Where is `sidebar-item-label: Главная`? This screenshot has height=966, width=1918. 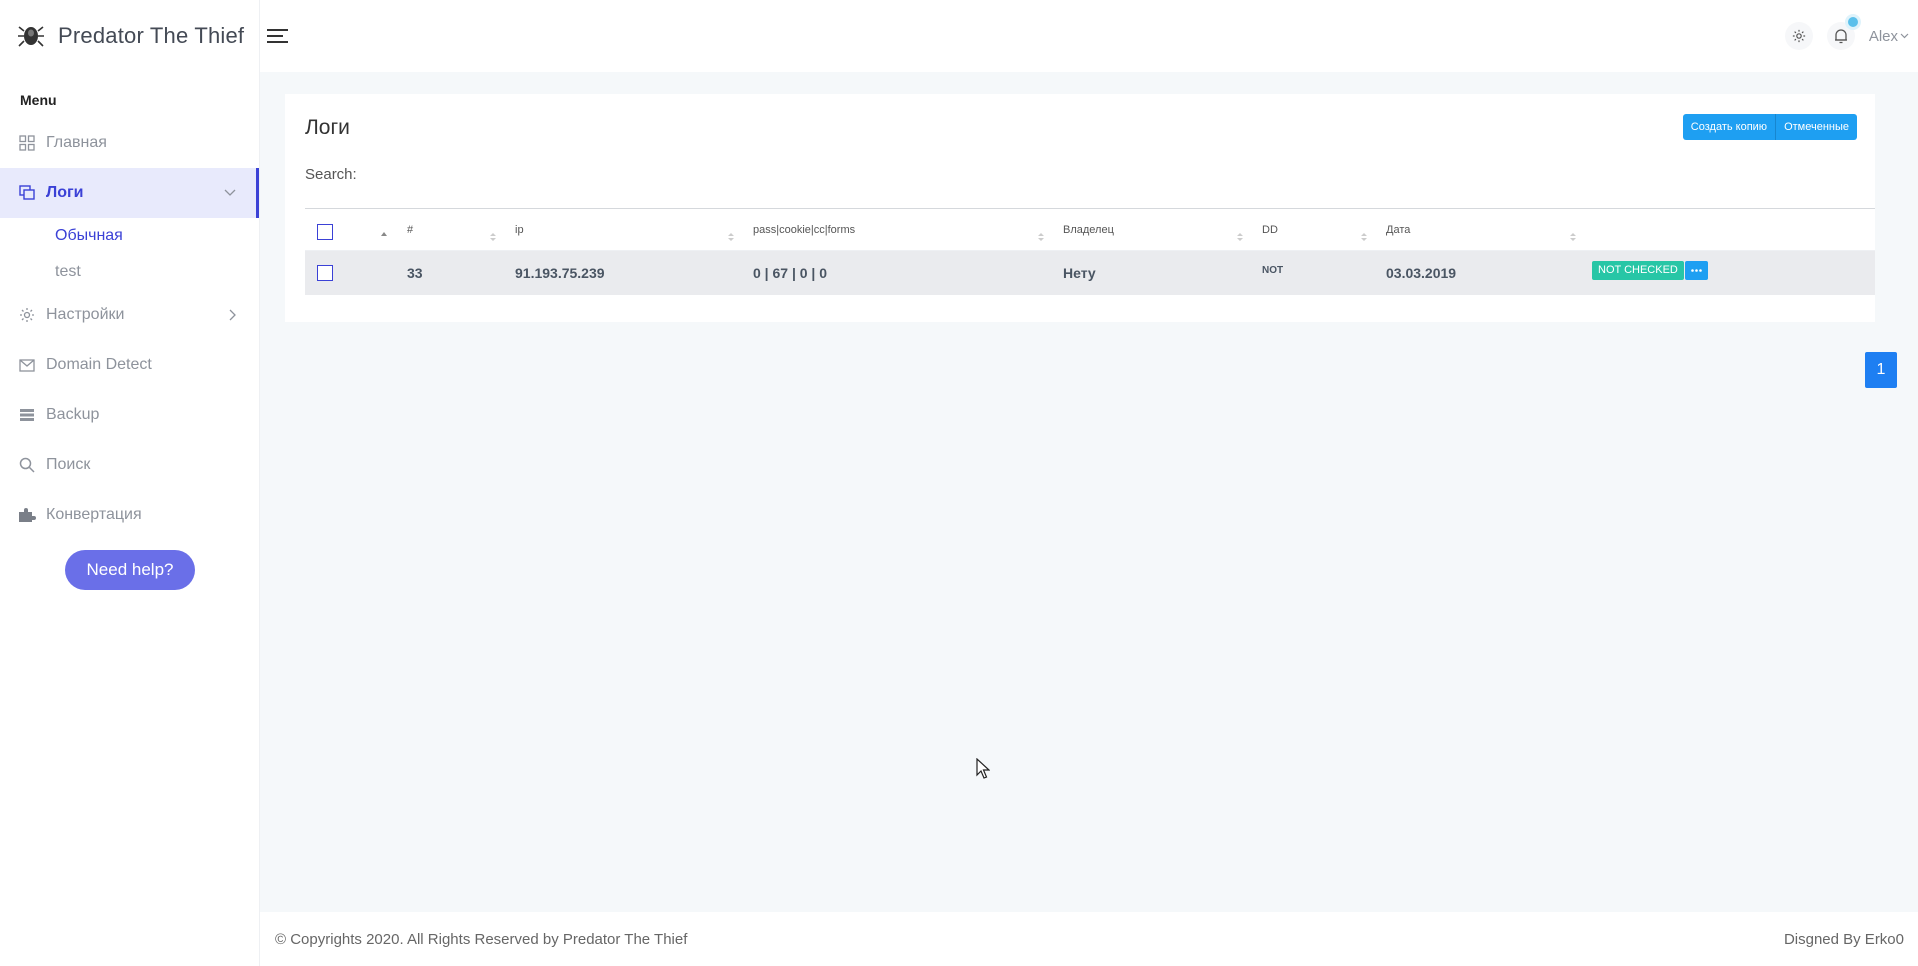 sidebar-item-label: Главная is located at coordinates (76, 142).